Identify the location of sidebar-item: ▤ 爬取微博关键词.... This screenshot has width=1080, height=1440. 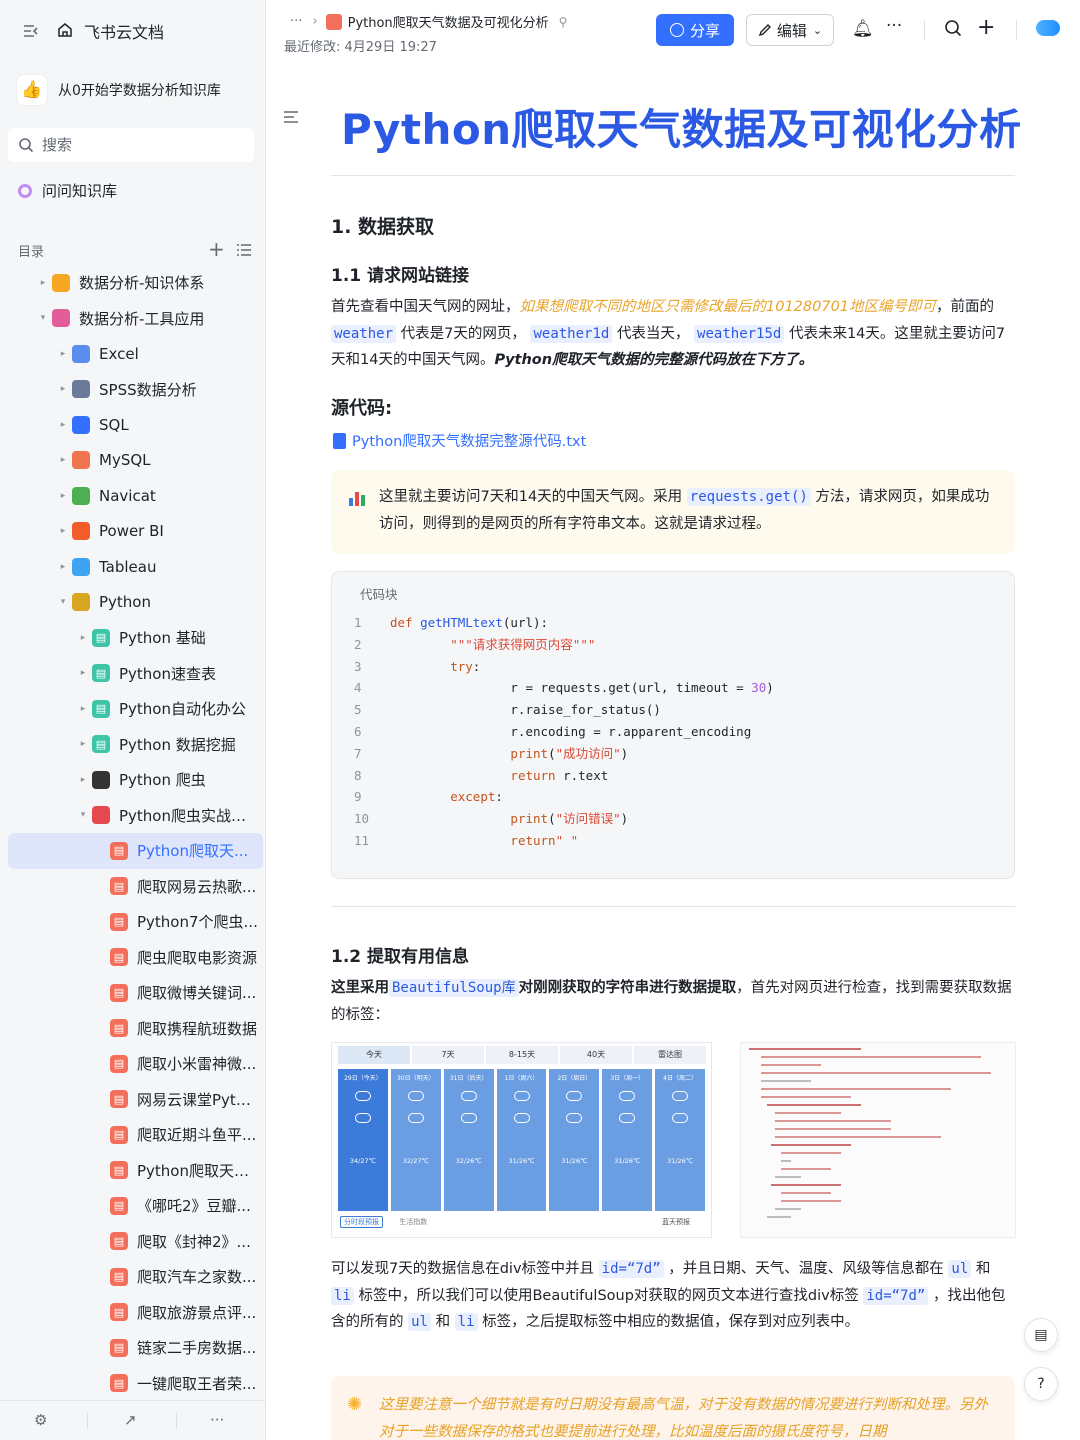
(133, 993).